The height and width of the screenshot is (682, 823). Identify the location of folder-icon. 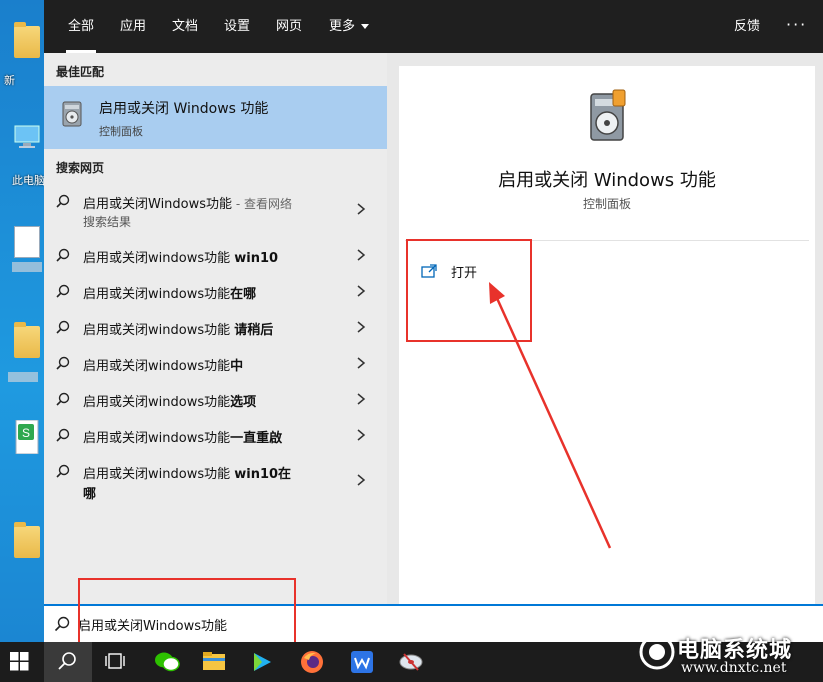
(214, 661).